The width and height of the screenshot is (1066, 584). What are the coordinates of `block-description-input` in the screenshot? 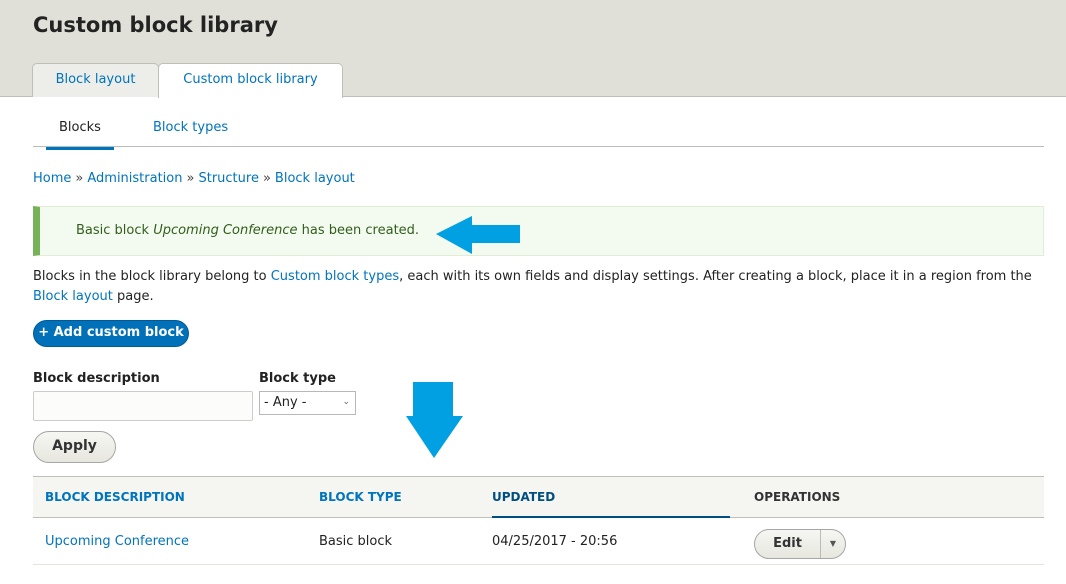 It's located at (143, 406).